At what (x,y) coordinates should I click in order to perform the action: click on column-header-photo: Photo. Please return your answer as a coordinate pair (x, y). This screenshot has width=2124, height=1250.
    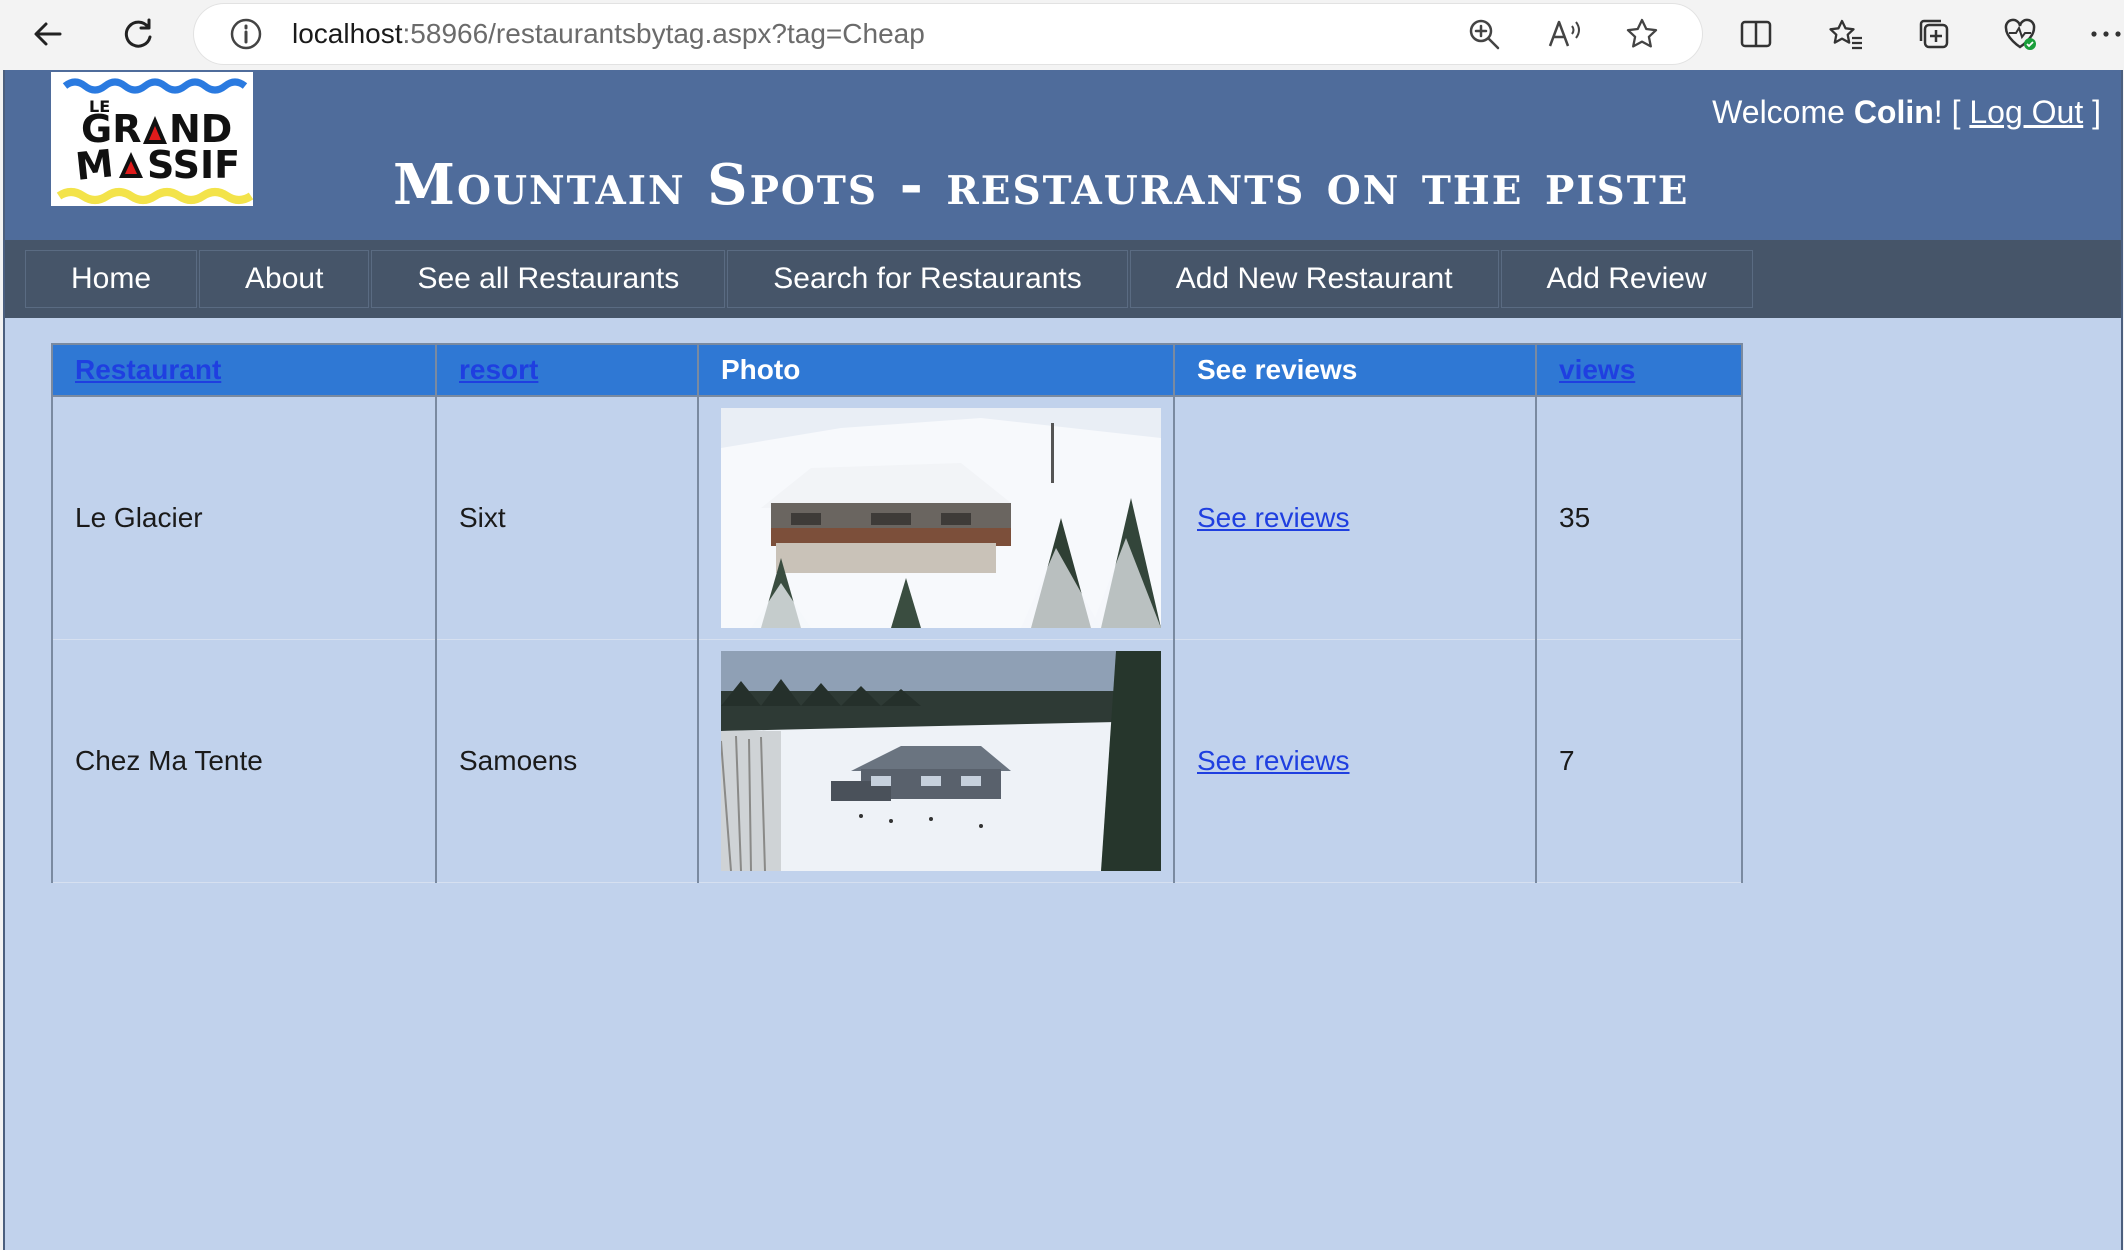
    Looking at the image, I should click on (936, 370).